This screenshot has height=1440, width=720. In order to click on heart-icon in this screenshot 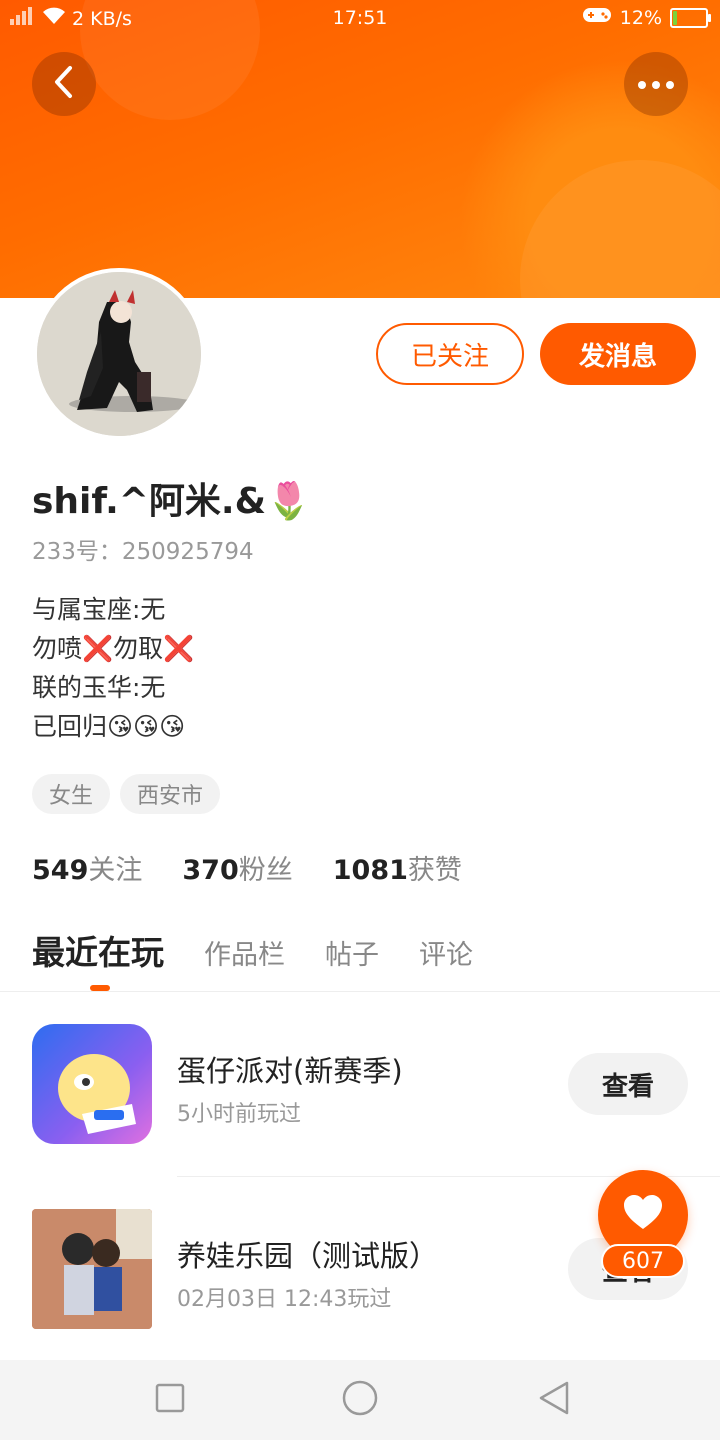, I will do `click(643, 1215)`.